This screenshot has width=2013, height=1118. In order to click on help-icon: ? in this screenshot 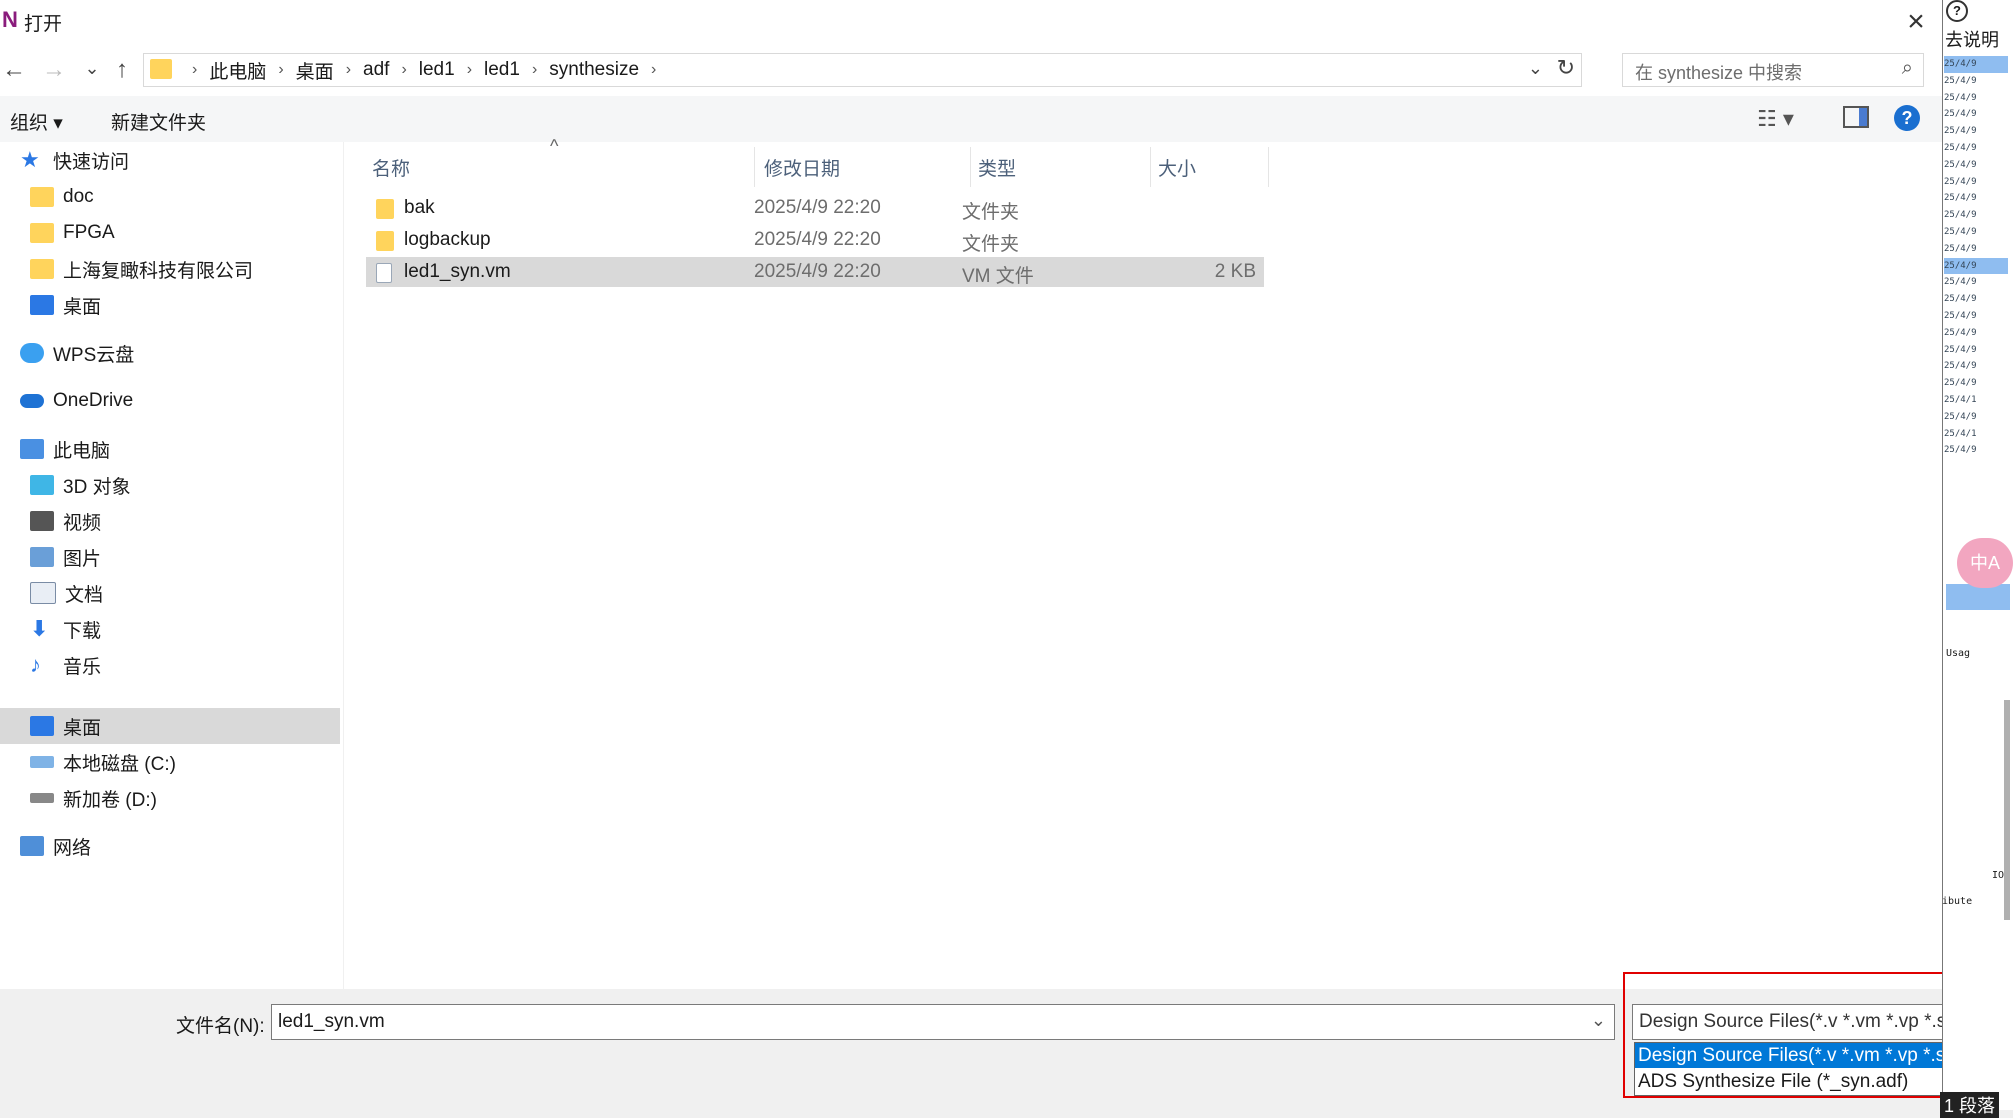, I will do `click(1907, 118)`.